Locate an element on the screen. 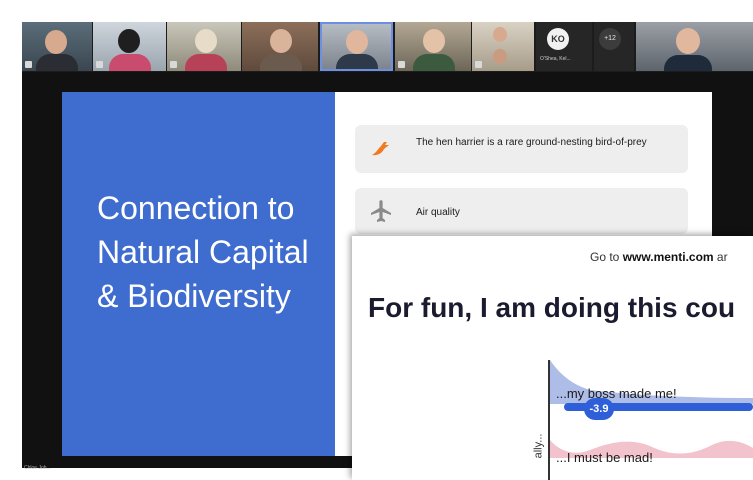 This screenshot has width=753, height=480. option-label: ...I must be mad! is located at coordinates (604, 457).